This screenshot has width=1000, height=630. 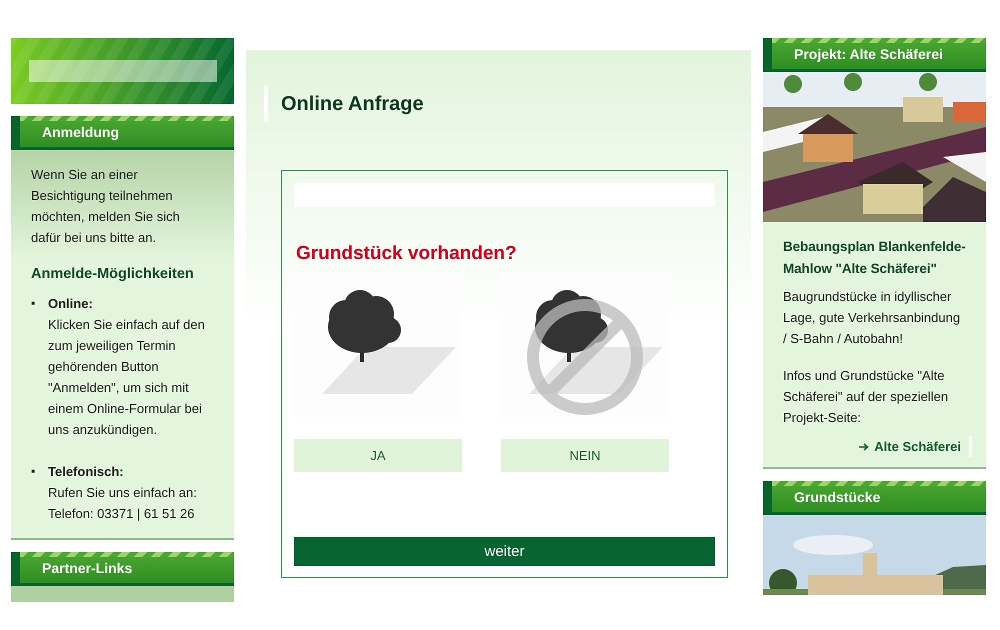 What do you see at coordinates (872, 318) in the screenshot?
I see `description-text: Baugrundstücke in idyllischer Lage, gute Verkehrsanbindung / S-Bahn / Autobahn!` at bounding box center [872, 318].